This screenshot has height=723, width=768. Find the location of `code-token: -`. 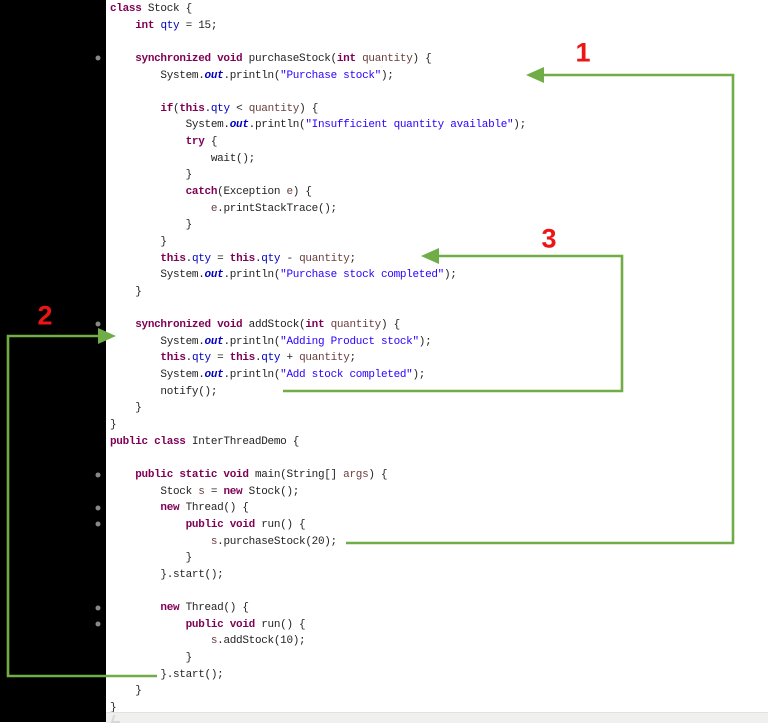

code-token: - is located at coordinates (290, 258).